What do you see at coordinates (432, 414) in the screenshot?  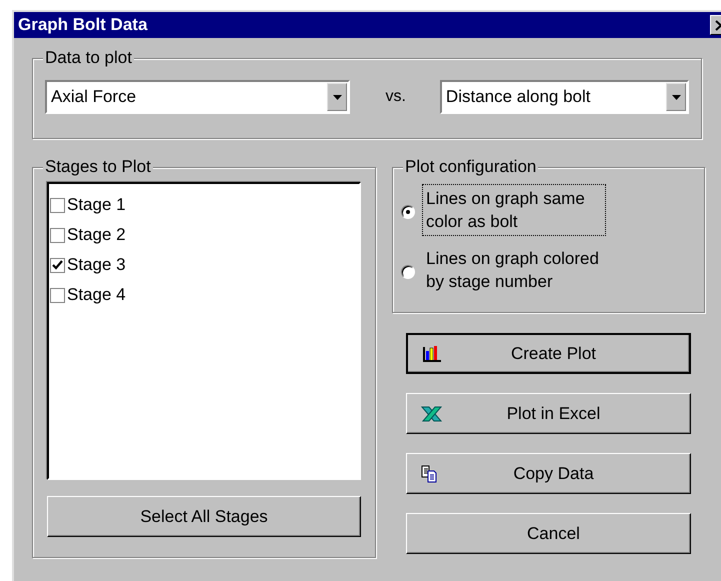 I see `x-logo-icon` at bounding box center [432, 414].